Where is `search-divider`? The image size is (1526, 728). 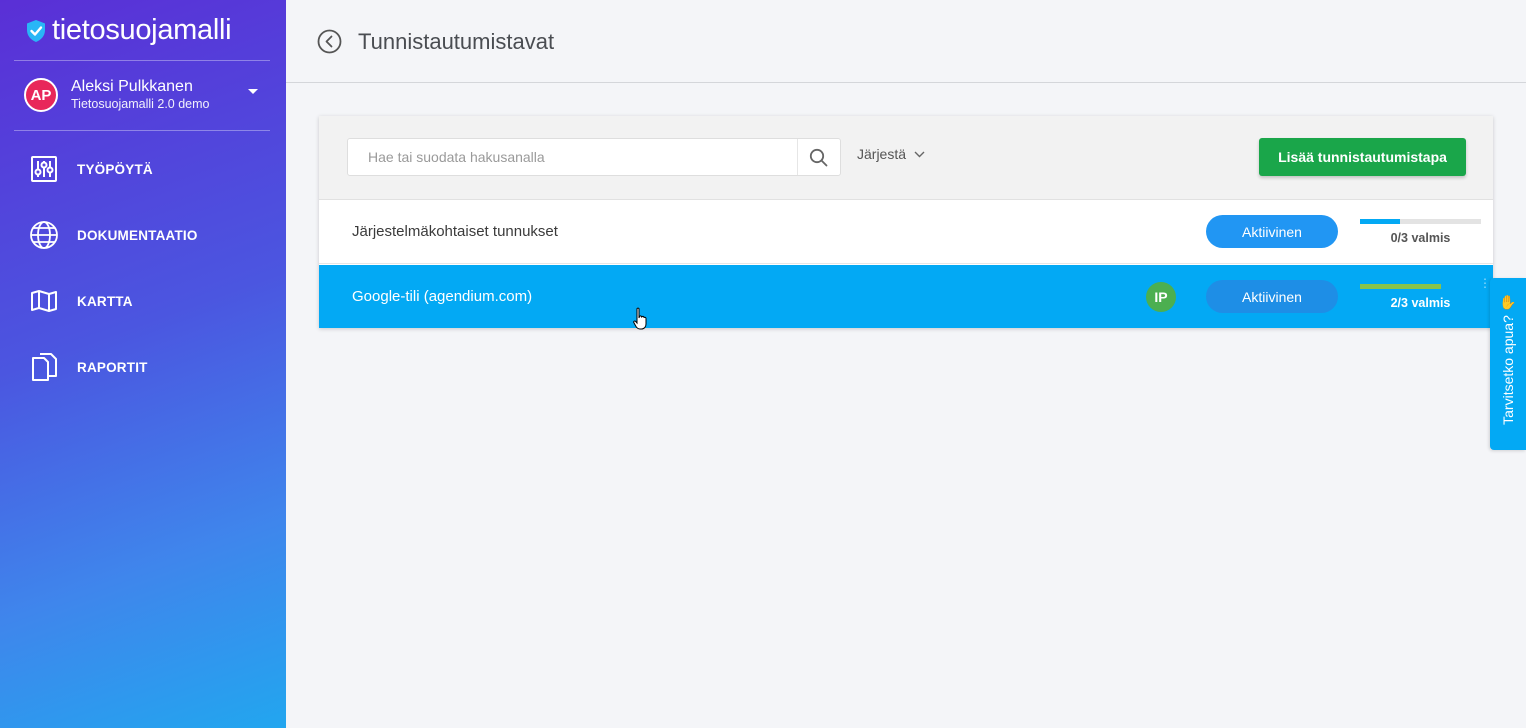
search-divider is located at coordinates (797, 157).